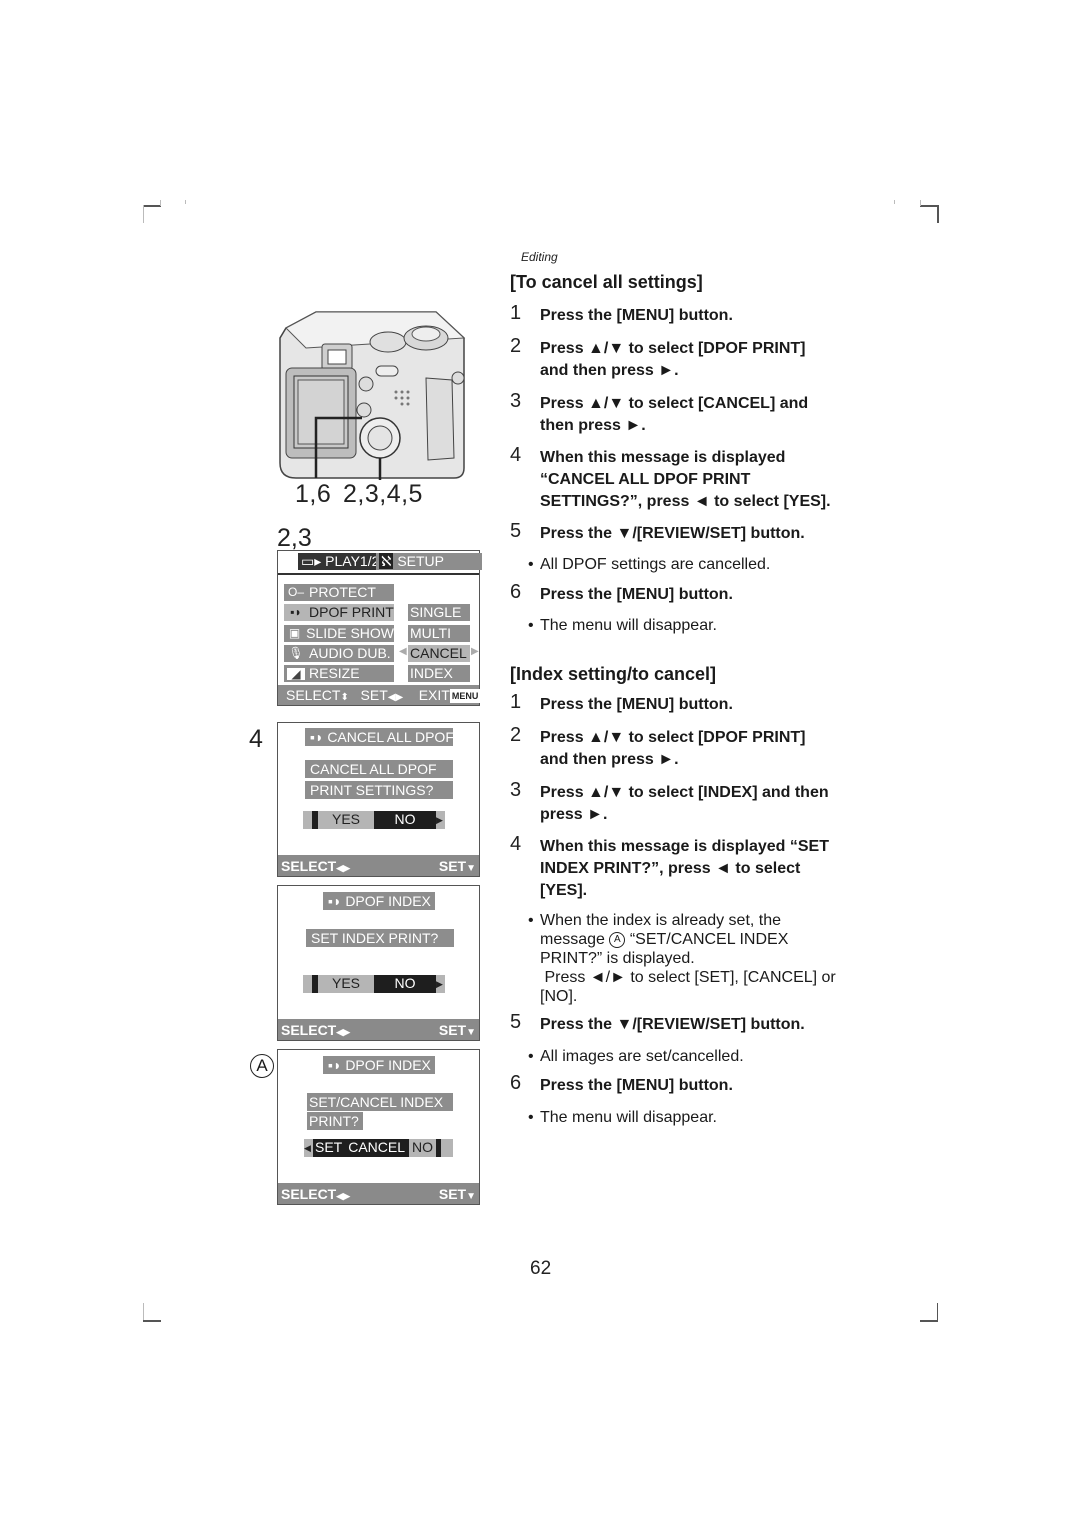 The width and height of the screenshot is (1080, 1526). I want to click on marker-a-reference: A, so click(617, 939).